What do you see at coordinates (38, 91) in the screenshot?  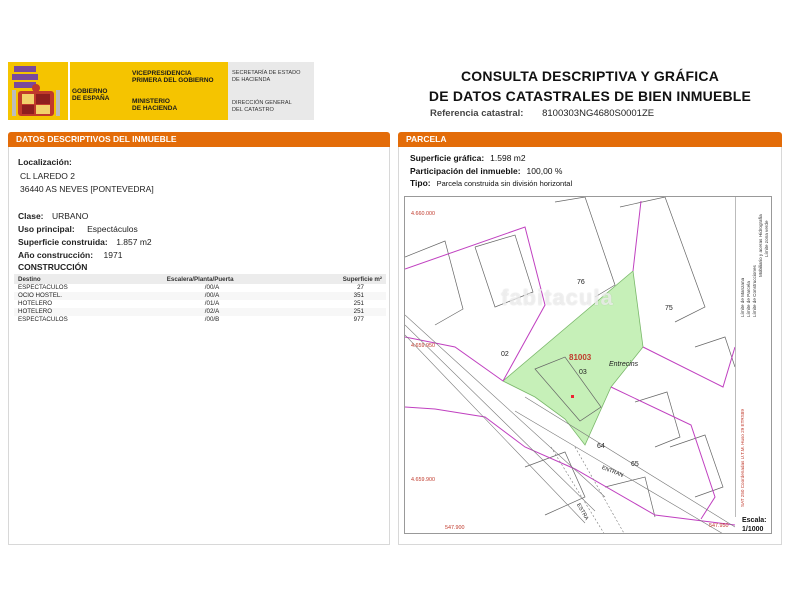 I see `spain-coat-of-arms-icon` at bounding box center [38, 91].